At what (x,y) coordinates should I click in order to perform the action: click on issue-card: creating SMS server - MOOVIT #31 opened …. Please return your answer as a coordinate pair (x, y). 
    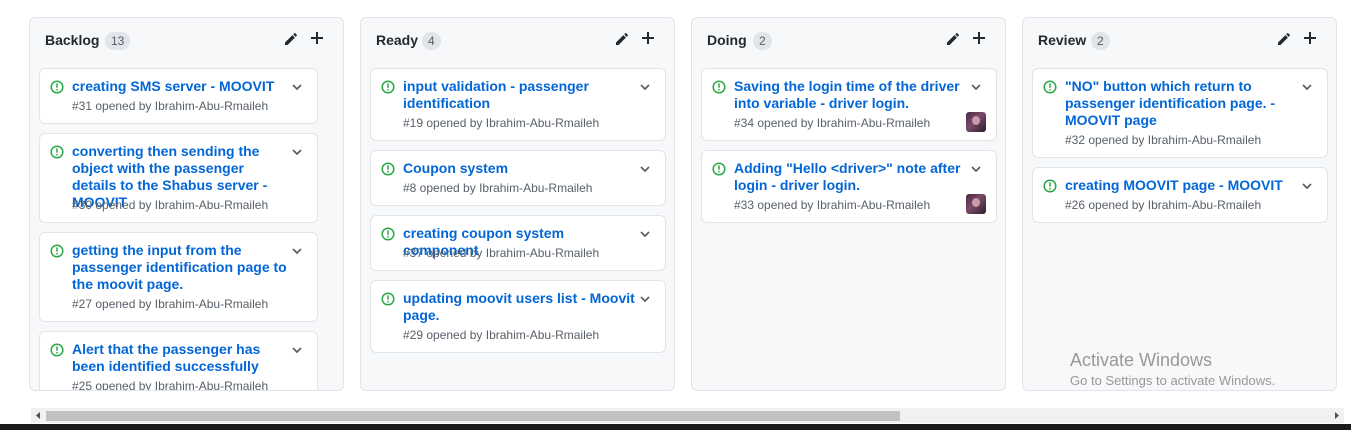
    Looking at the image, I should click on (178, 96).